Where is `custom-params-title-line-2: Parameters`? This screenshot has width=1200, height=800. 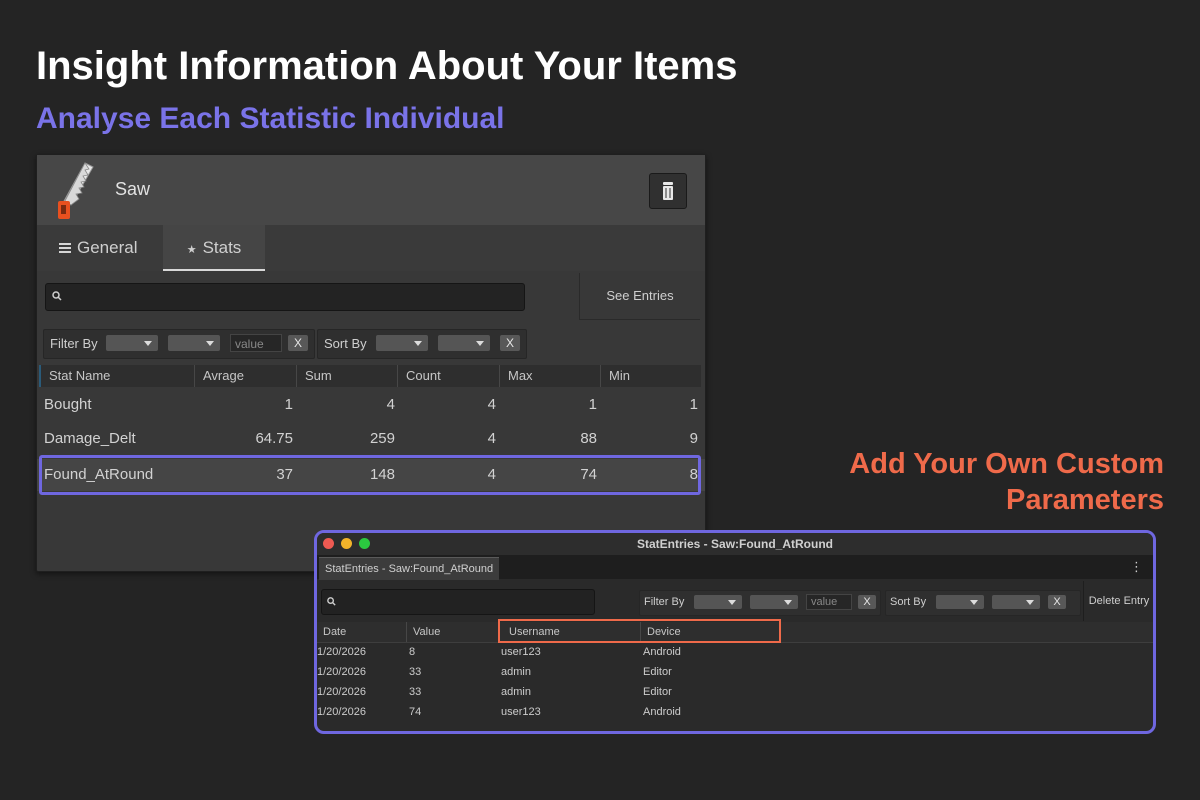 custom-params-title-line-2: Parameters is located at coordinates (1085, 500).